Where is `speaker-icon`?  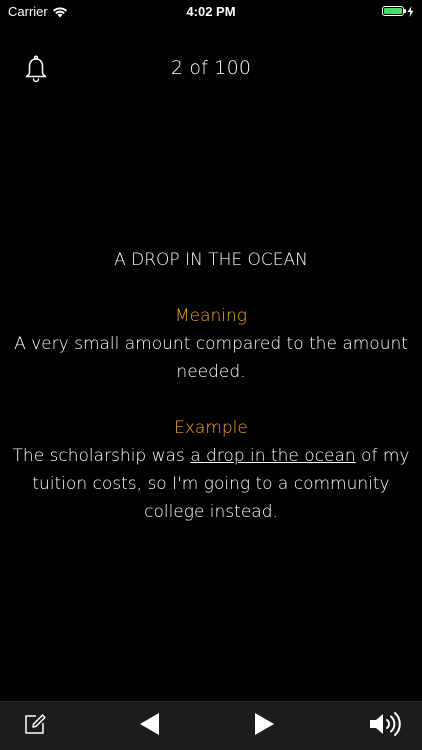 speaker-icon is located at coordinates (386, 726).